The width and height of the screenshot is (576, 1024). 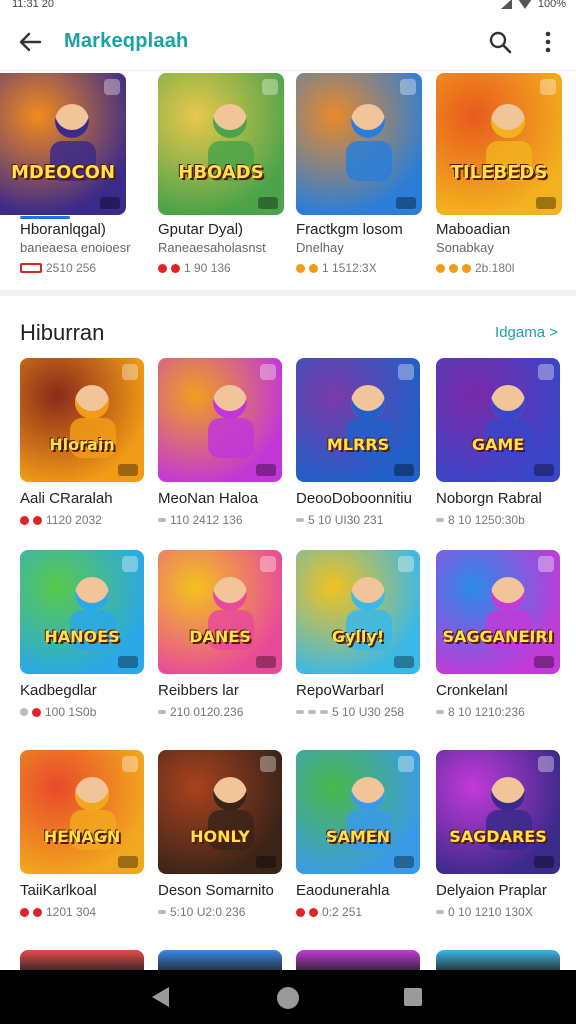 What do you see at coordinates (63, 144) in the screenshot?
I see `featured-thumbnail: MDEOCON` at bounding box center [63, 144].